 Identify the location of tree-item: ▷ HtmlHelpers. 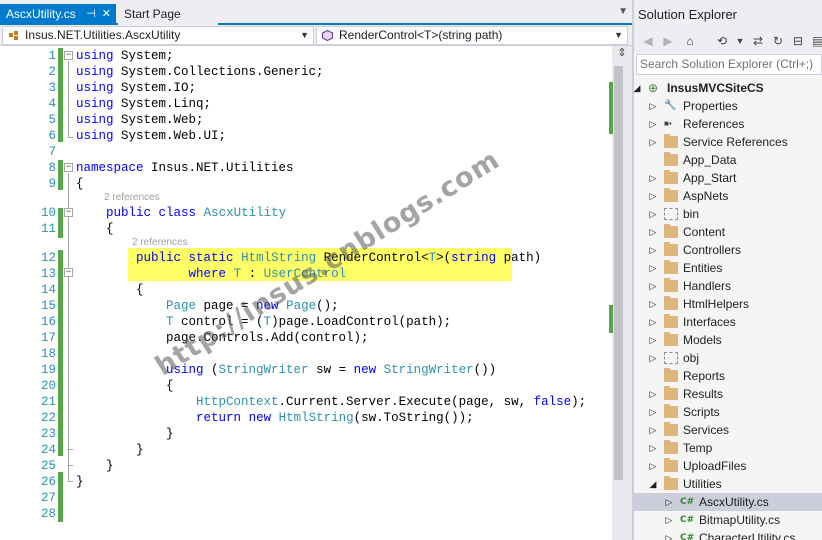
(728, 304).